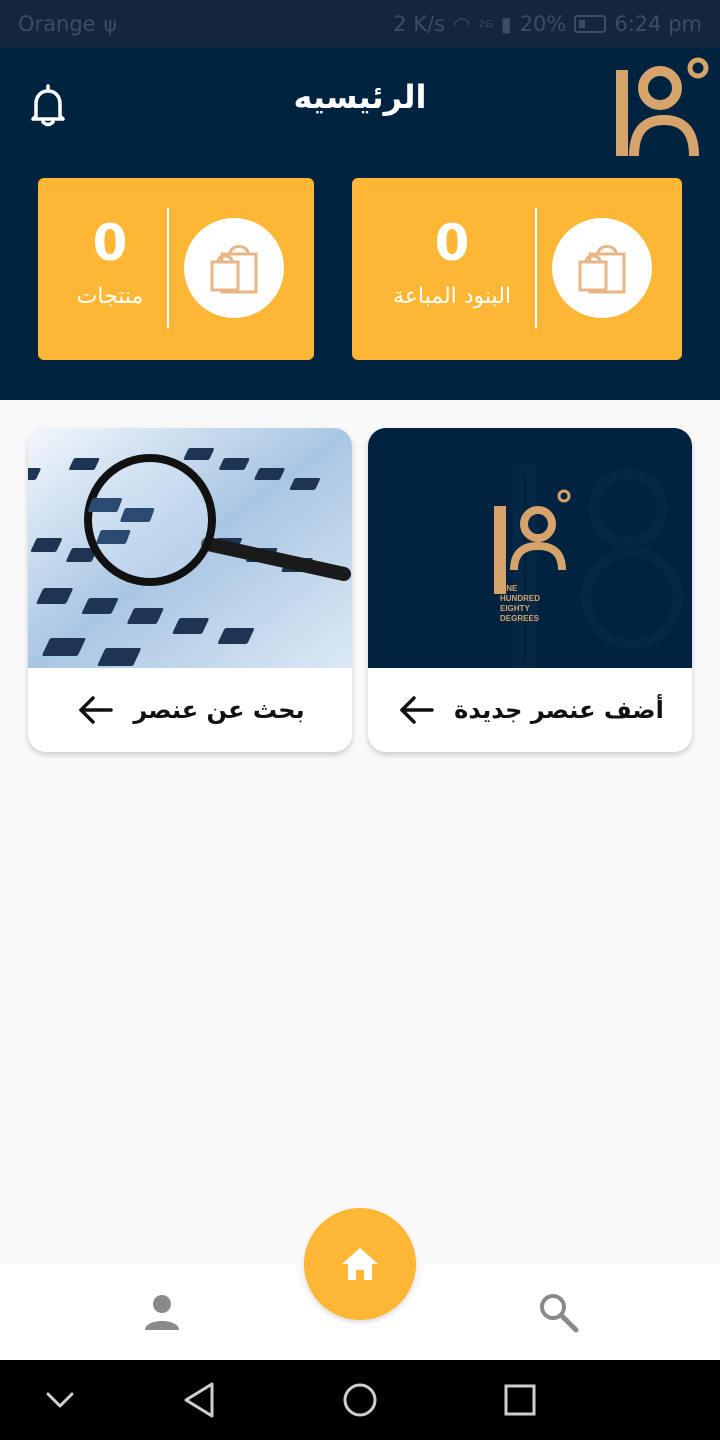 This screenshot has width=720, height=1440. Describe the element at coordinates (520, 618) in the screenshot. I see `banner-line-4: DEGREES` at that location.